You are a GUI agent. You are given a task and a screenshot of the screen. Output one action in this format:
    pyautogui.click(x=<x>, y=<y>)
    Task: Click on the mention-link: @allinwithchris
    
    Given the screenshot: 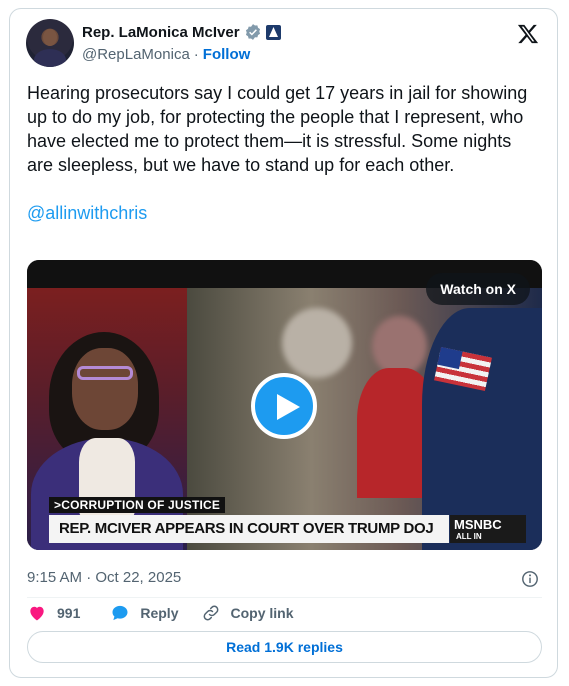 What is the action you would take?
    pyautogui.click(x=87, y=213)
    